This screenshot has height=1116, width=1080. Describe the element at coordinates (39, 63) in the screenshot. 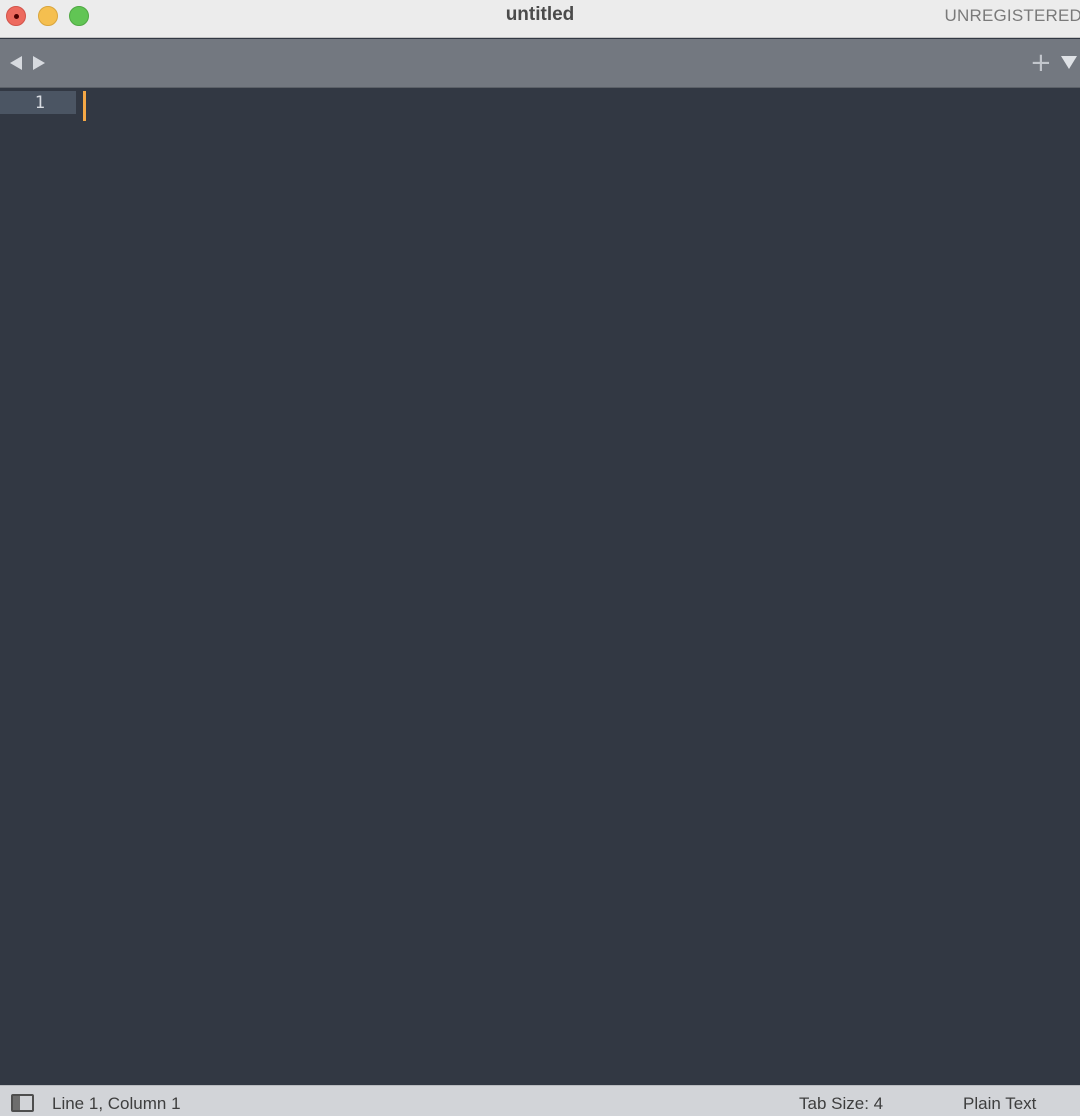

I see `tab-forward-icon` at that location.